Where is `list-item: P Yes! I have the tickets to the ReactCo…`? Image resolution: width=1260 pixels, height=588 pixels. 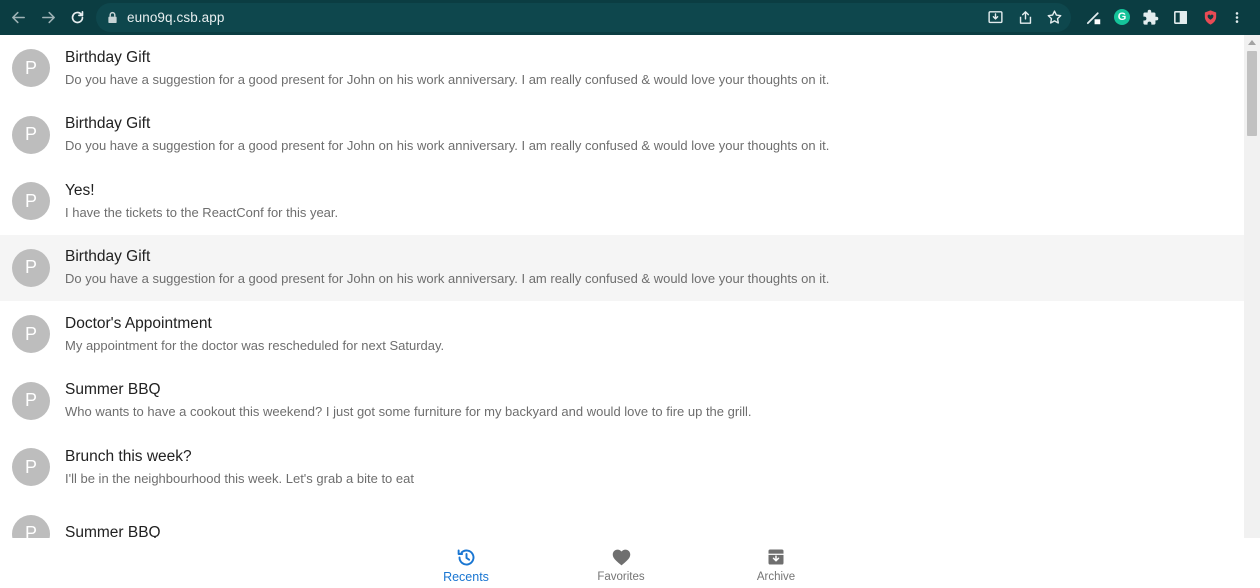 list-item: P Yes! I have the tickets to the ReactCo… is located at coordinates (622, 201).